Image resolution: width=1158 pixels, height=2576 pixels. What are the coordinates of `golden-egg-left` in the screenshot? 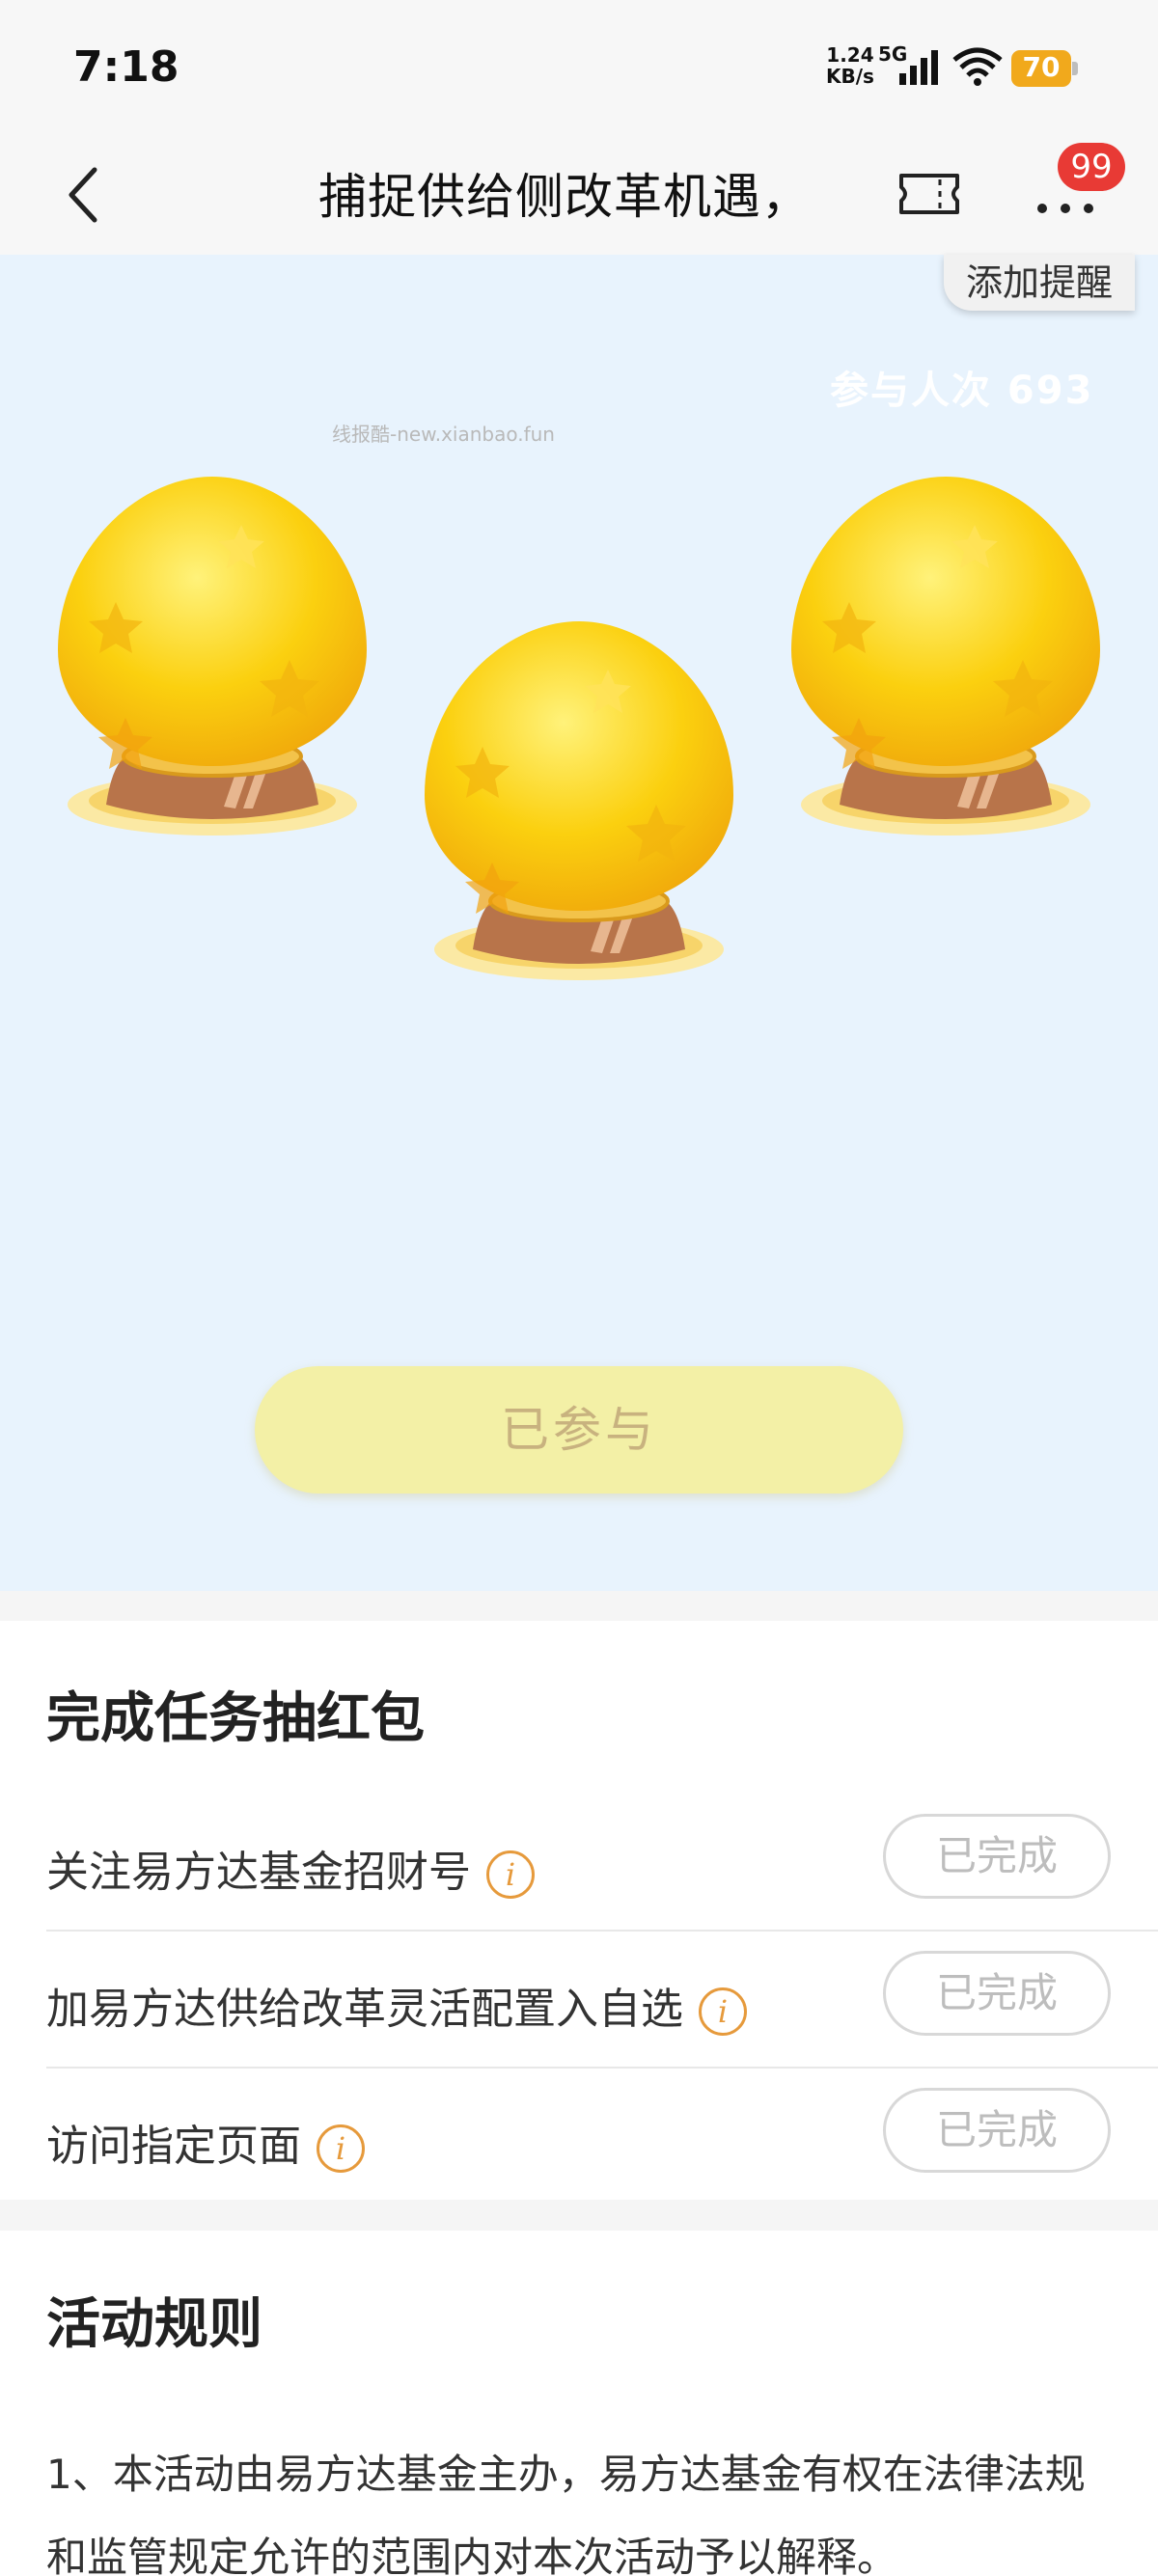 It's located at (212, 728).